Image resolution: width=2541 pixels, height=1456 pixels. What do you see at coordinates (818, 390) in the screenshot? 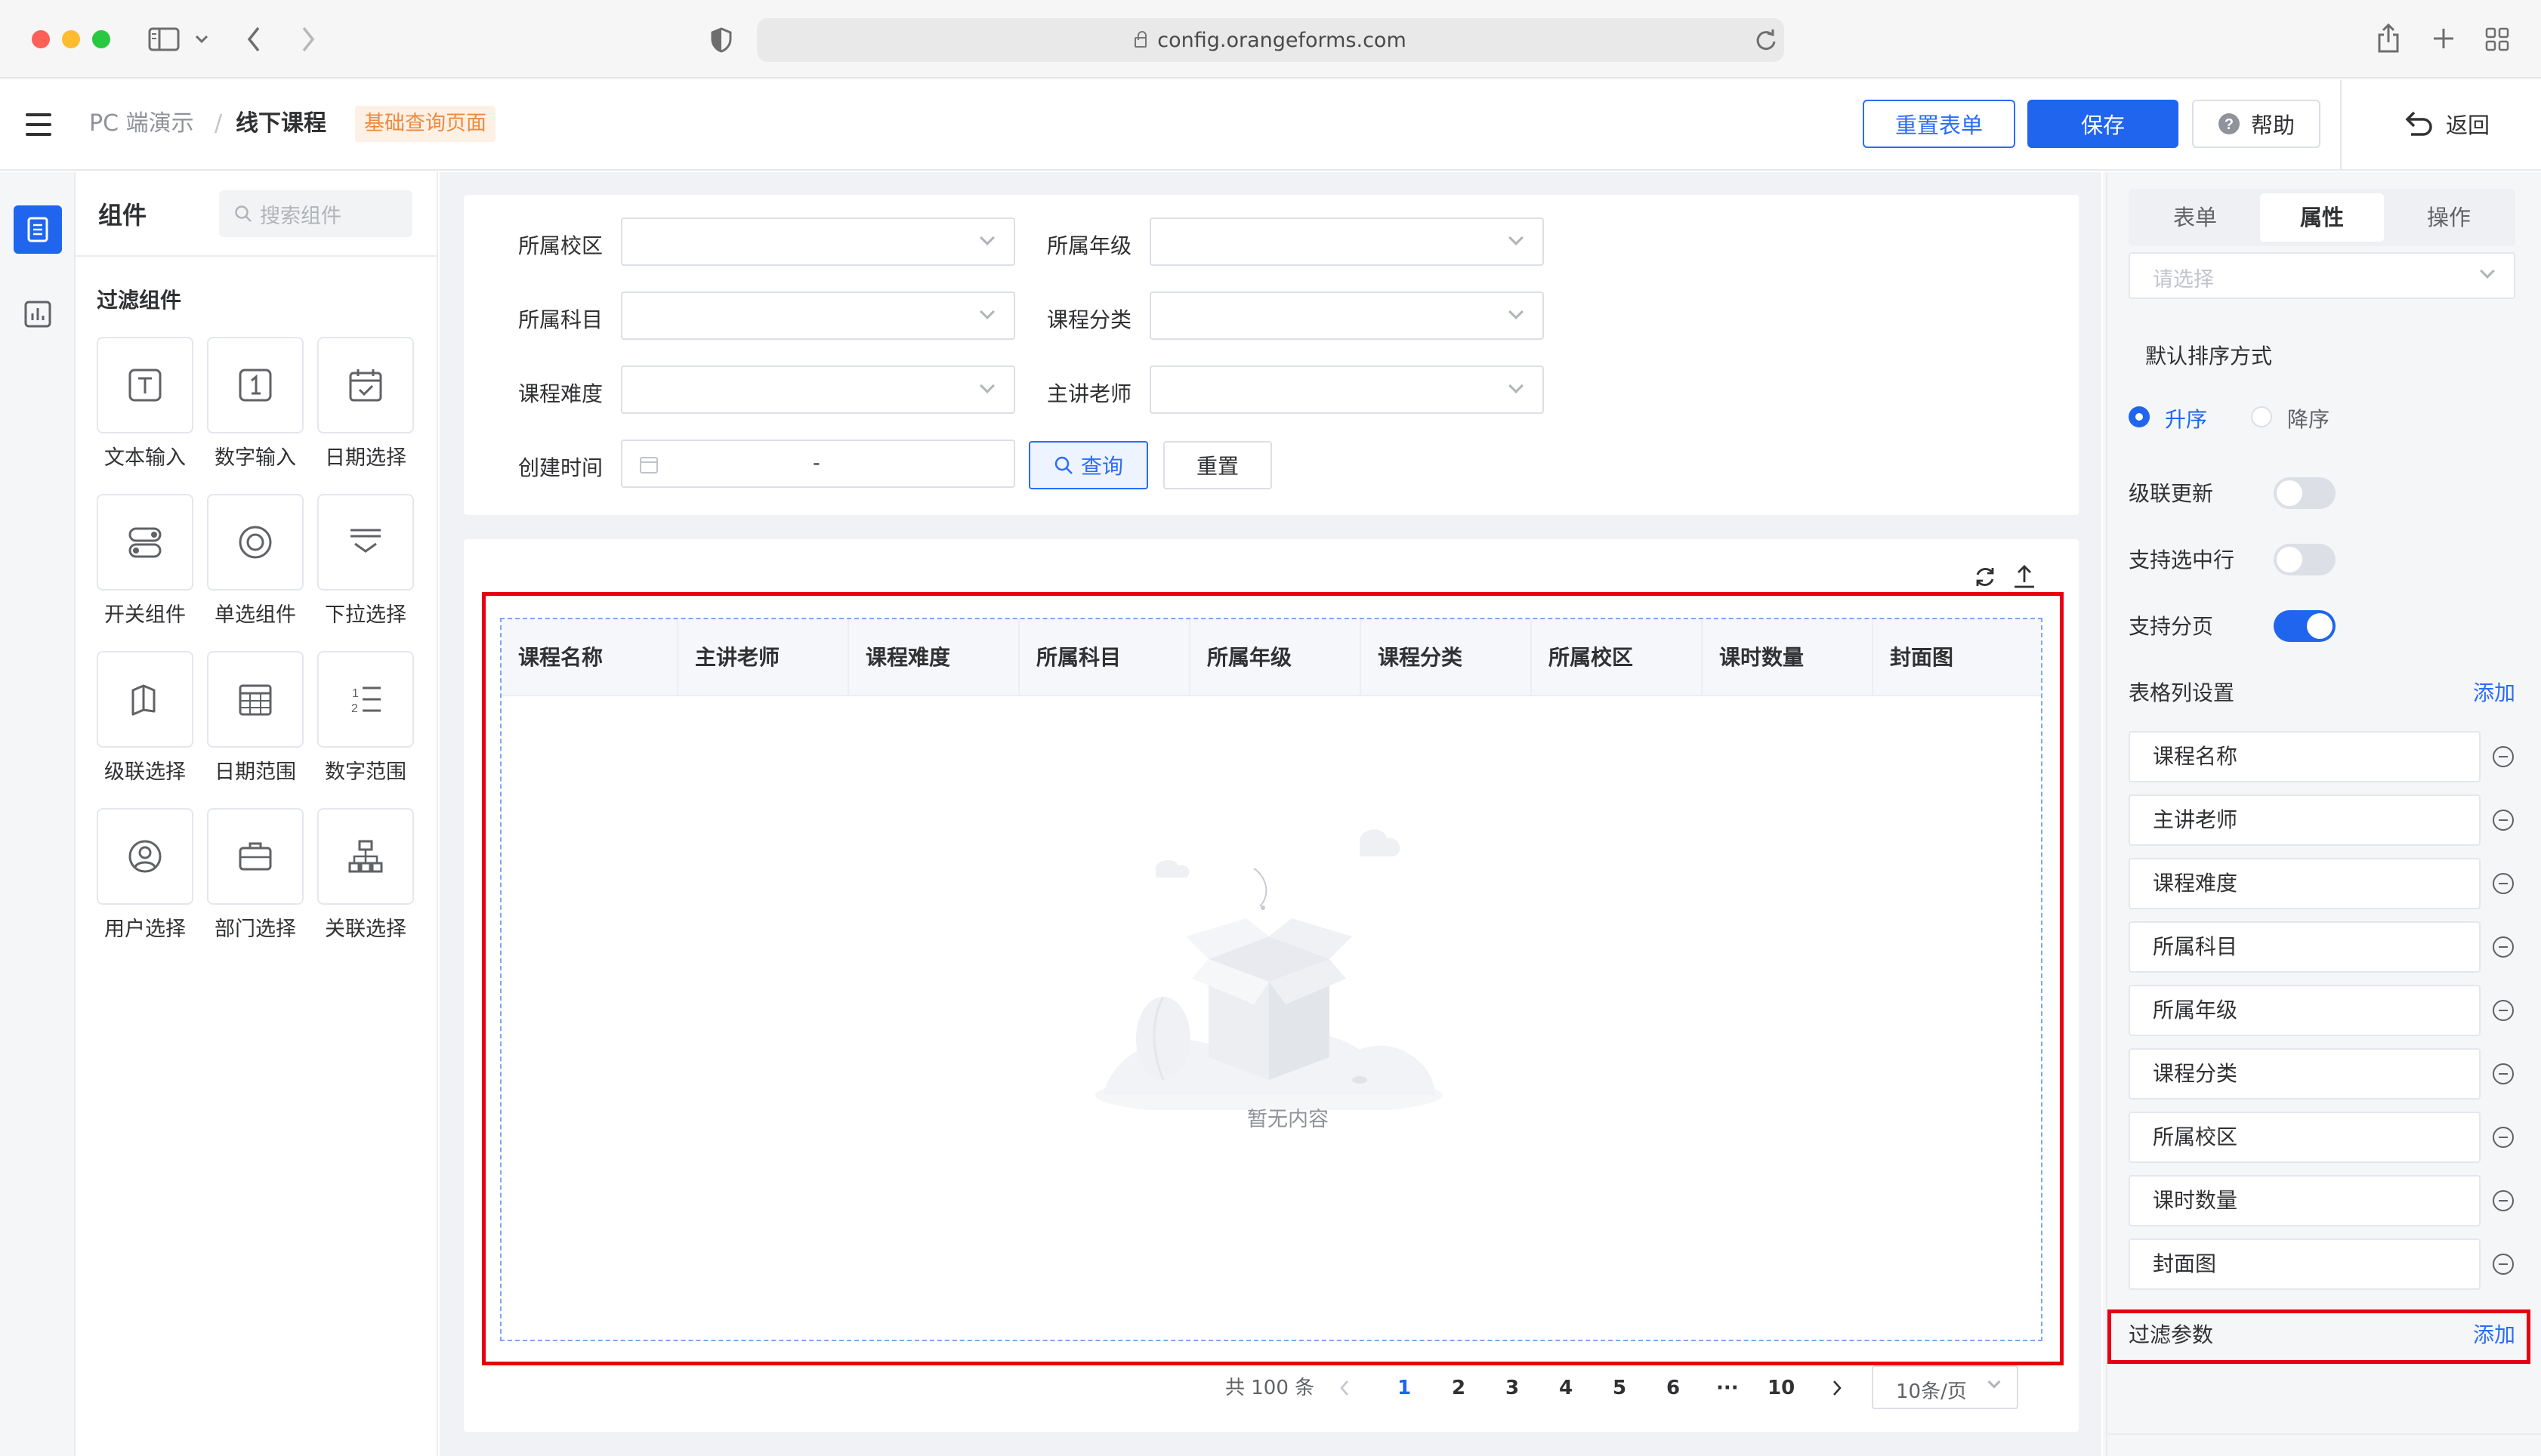
I see `difficulty-select` at bounding box center [818, 390].